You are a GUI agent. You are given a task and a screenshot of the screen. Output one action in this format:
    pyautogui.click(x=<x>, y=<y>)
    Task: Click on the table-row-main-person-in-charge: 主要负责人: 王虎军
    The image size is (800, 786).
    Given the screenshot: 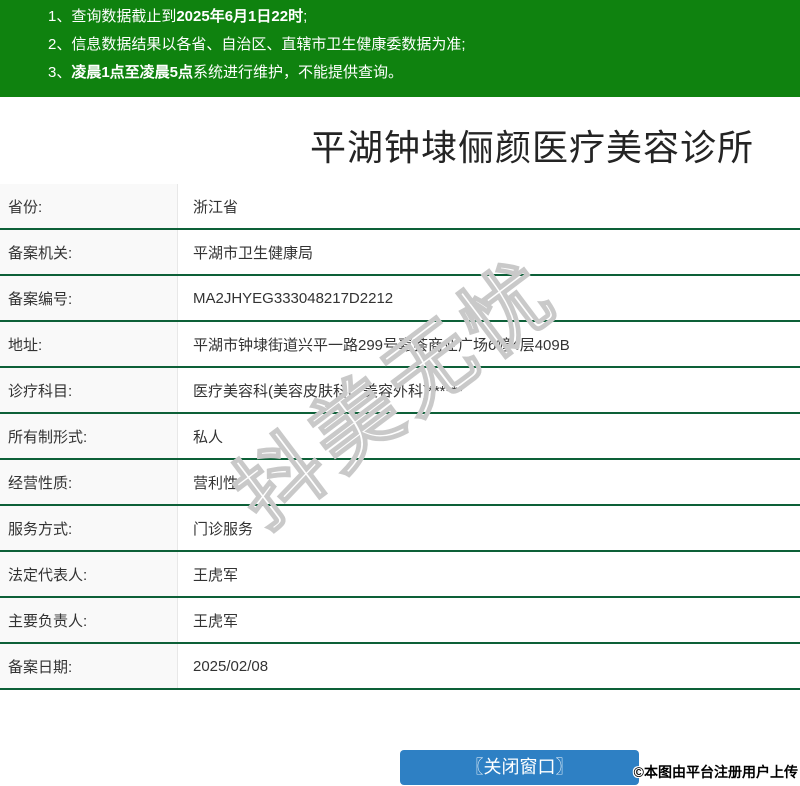 What is the action you would take?
    pyautogui.click(x=400, y=621)
    